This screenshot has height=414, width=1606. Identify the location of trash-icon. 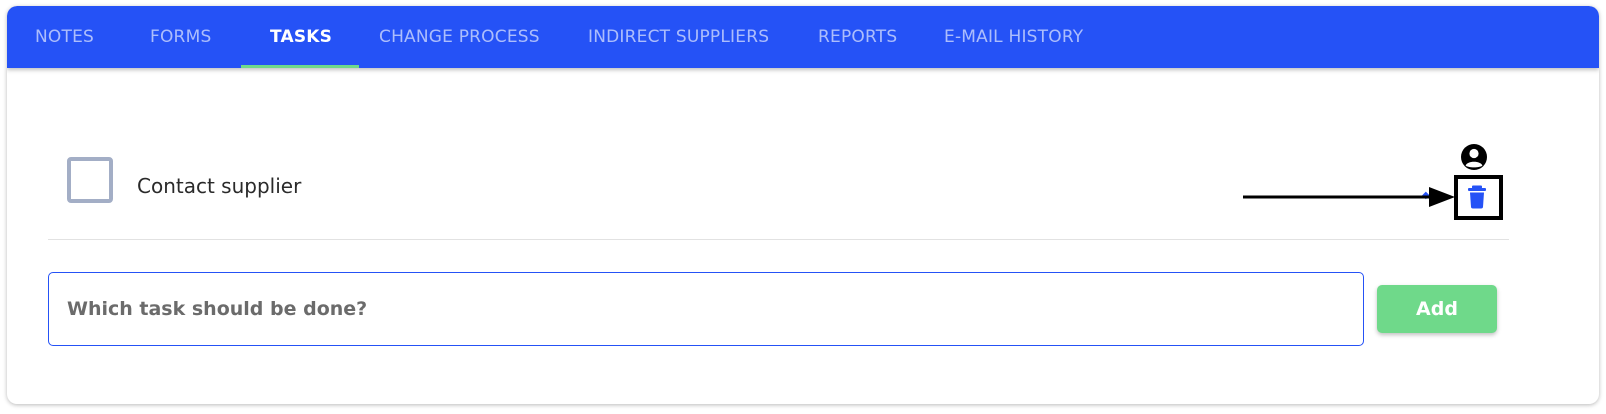
(1477, 197).